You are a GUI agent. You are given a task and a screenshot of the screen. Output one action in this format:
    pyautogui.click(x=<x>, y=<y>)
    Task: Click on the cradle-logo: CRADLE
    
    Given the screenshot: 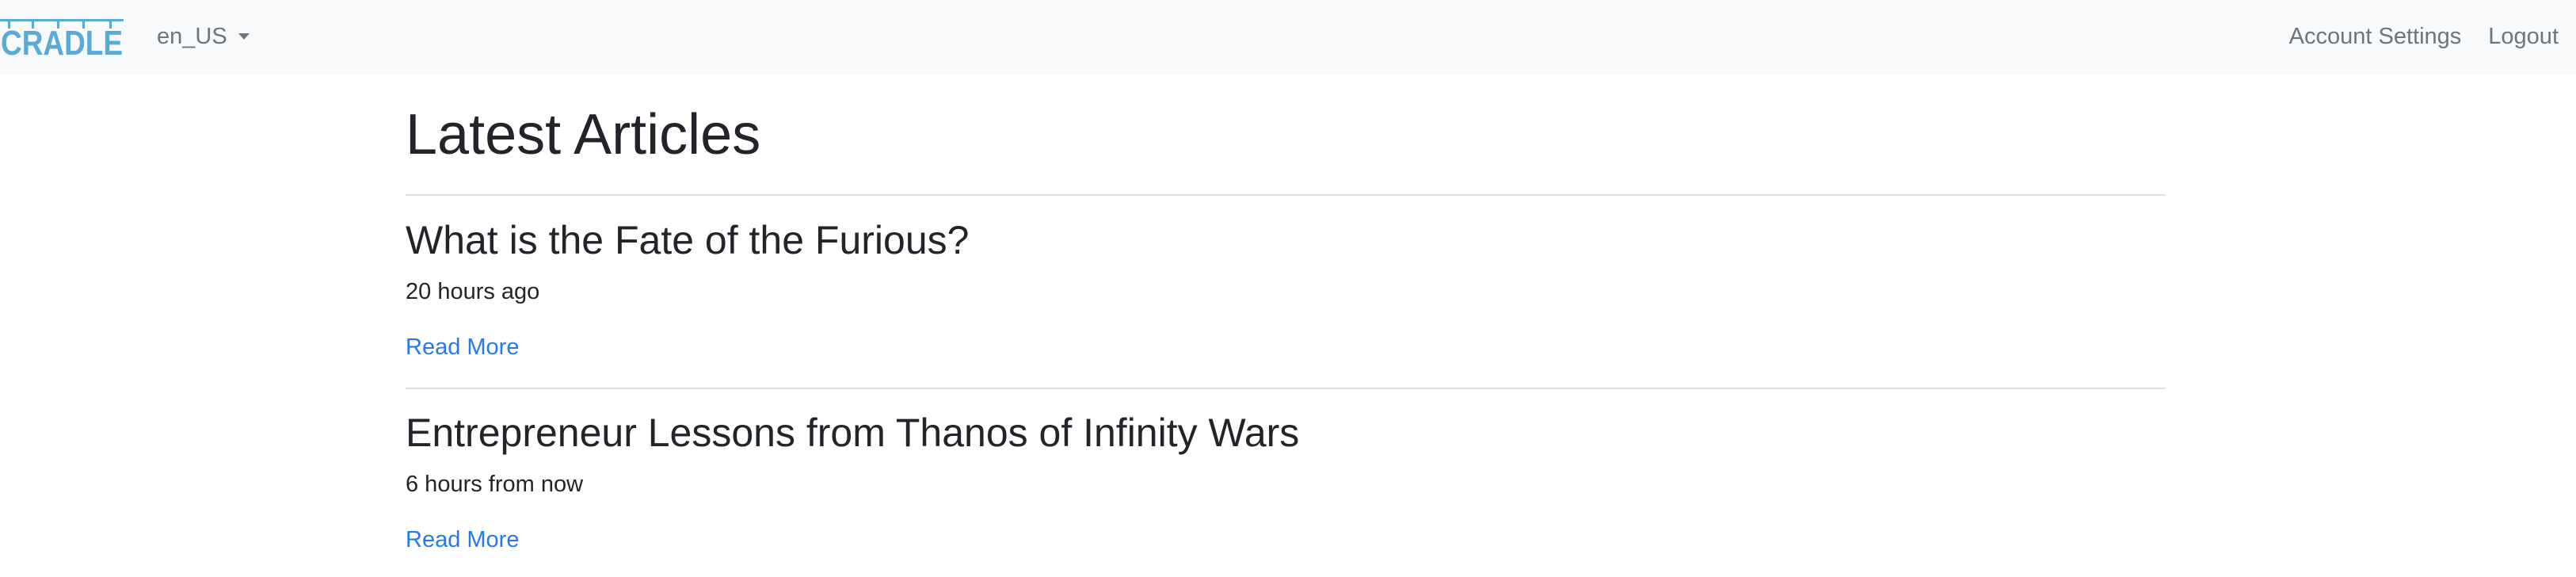 What is the action you would take?
    pyautogui.click(x=62, y=38)
    